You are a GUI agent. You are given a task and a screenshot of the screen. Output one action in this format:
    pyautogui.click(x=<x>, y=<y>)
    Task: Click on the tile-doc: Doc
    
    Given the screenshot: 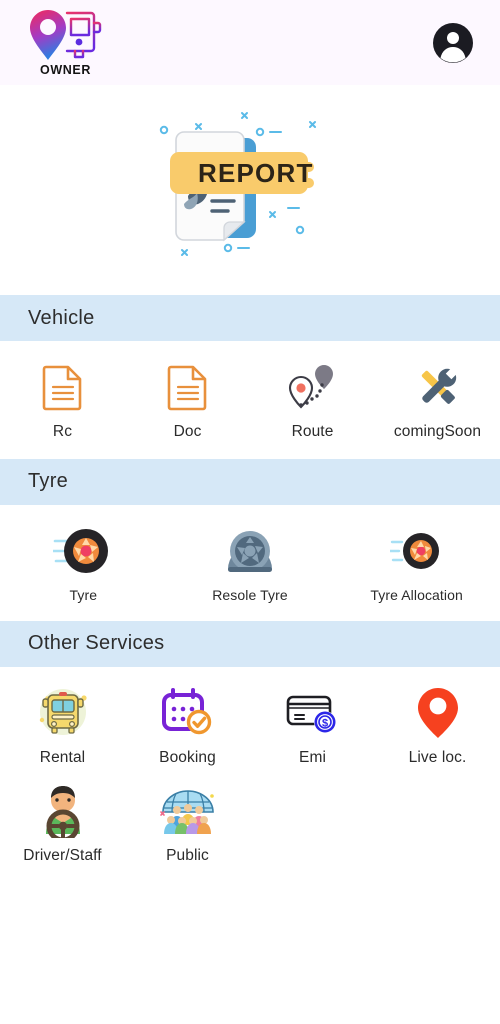 What is the action you would take?
    pyautogui.click(x=187, y=404)
    